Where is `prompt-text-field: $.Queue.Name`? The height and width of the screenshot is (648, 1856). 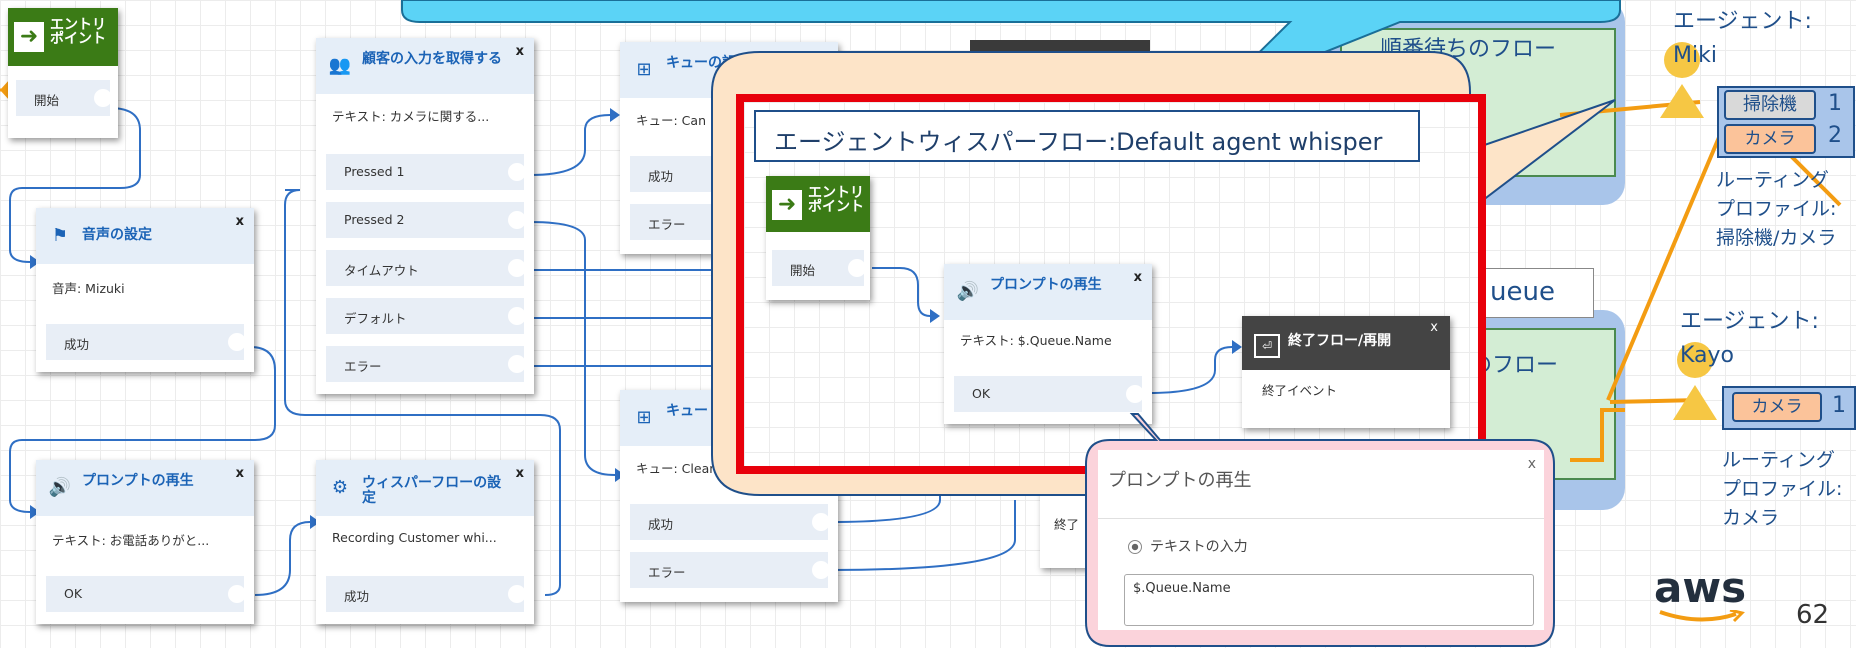 prompt-text-field: $.Queue.Name is located at coordinates (1329, 600).